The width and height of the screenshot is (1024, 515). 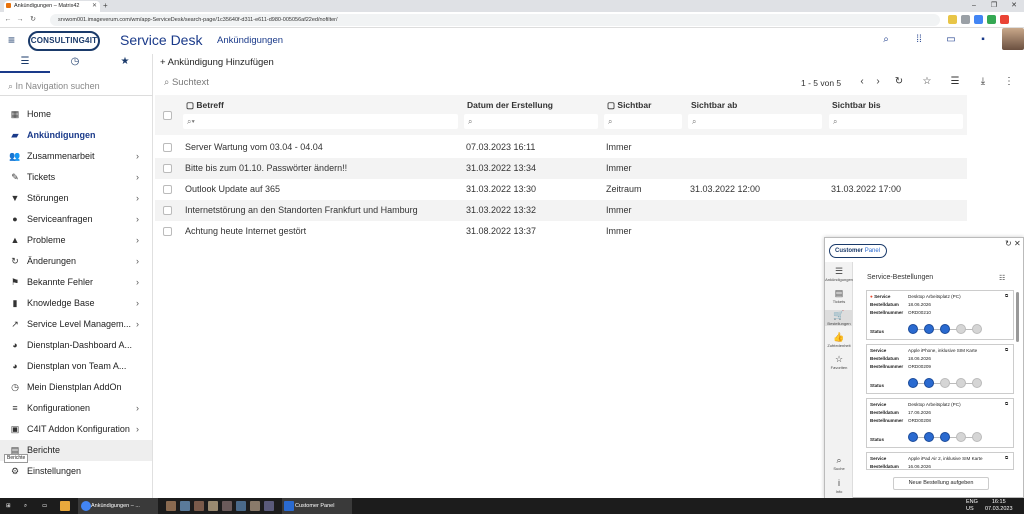 I want to click on apps-grid-icon: ⁞⁞, so click(x=919, y=39).